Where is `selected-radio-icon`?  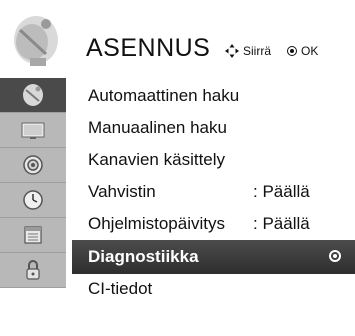
selected-radio-icon is located at coordinates (335, 256).